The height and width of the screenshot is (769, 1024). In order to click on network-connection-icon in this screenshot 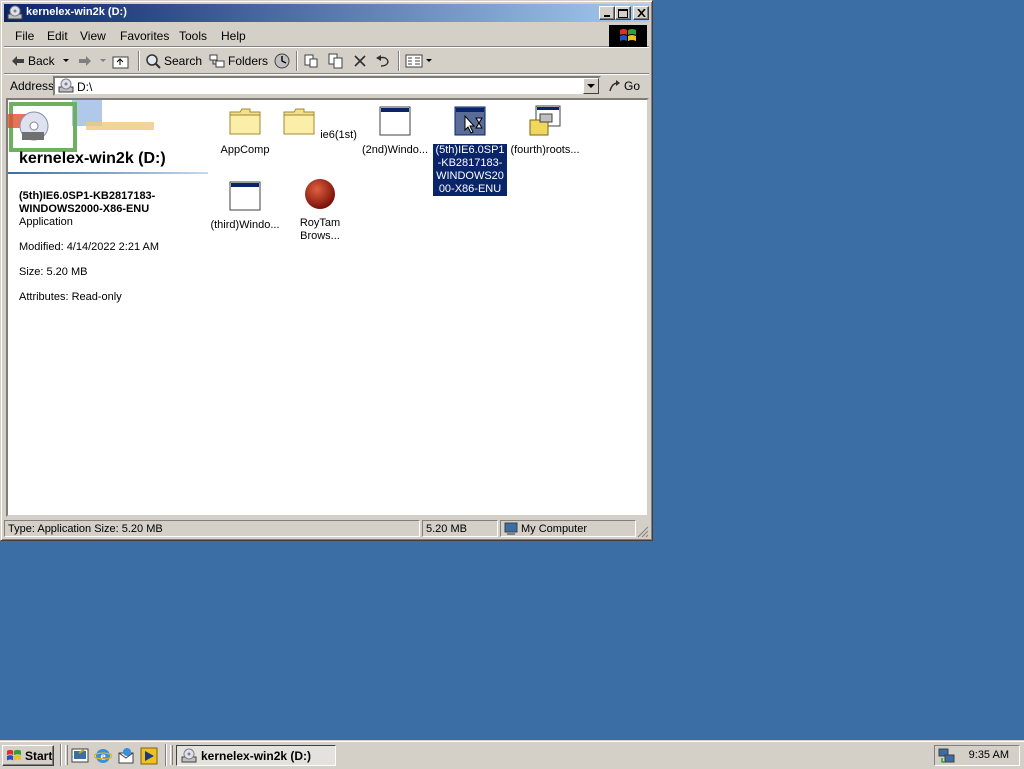, I will do `click(947, 756)`.